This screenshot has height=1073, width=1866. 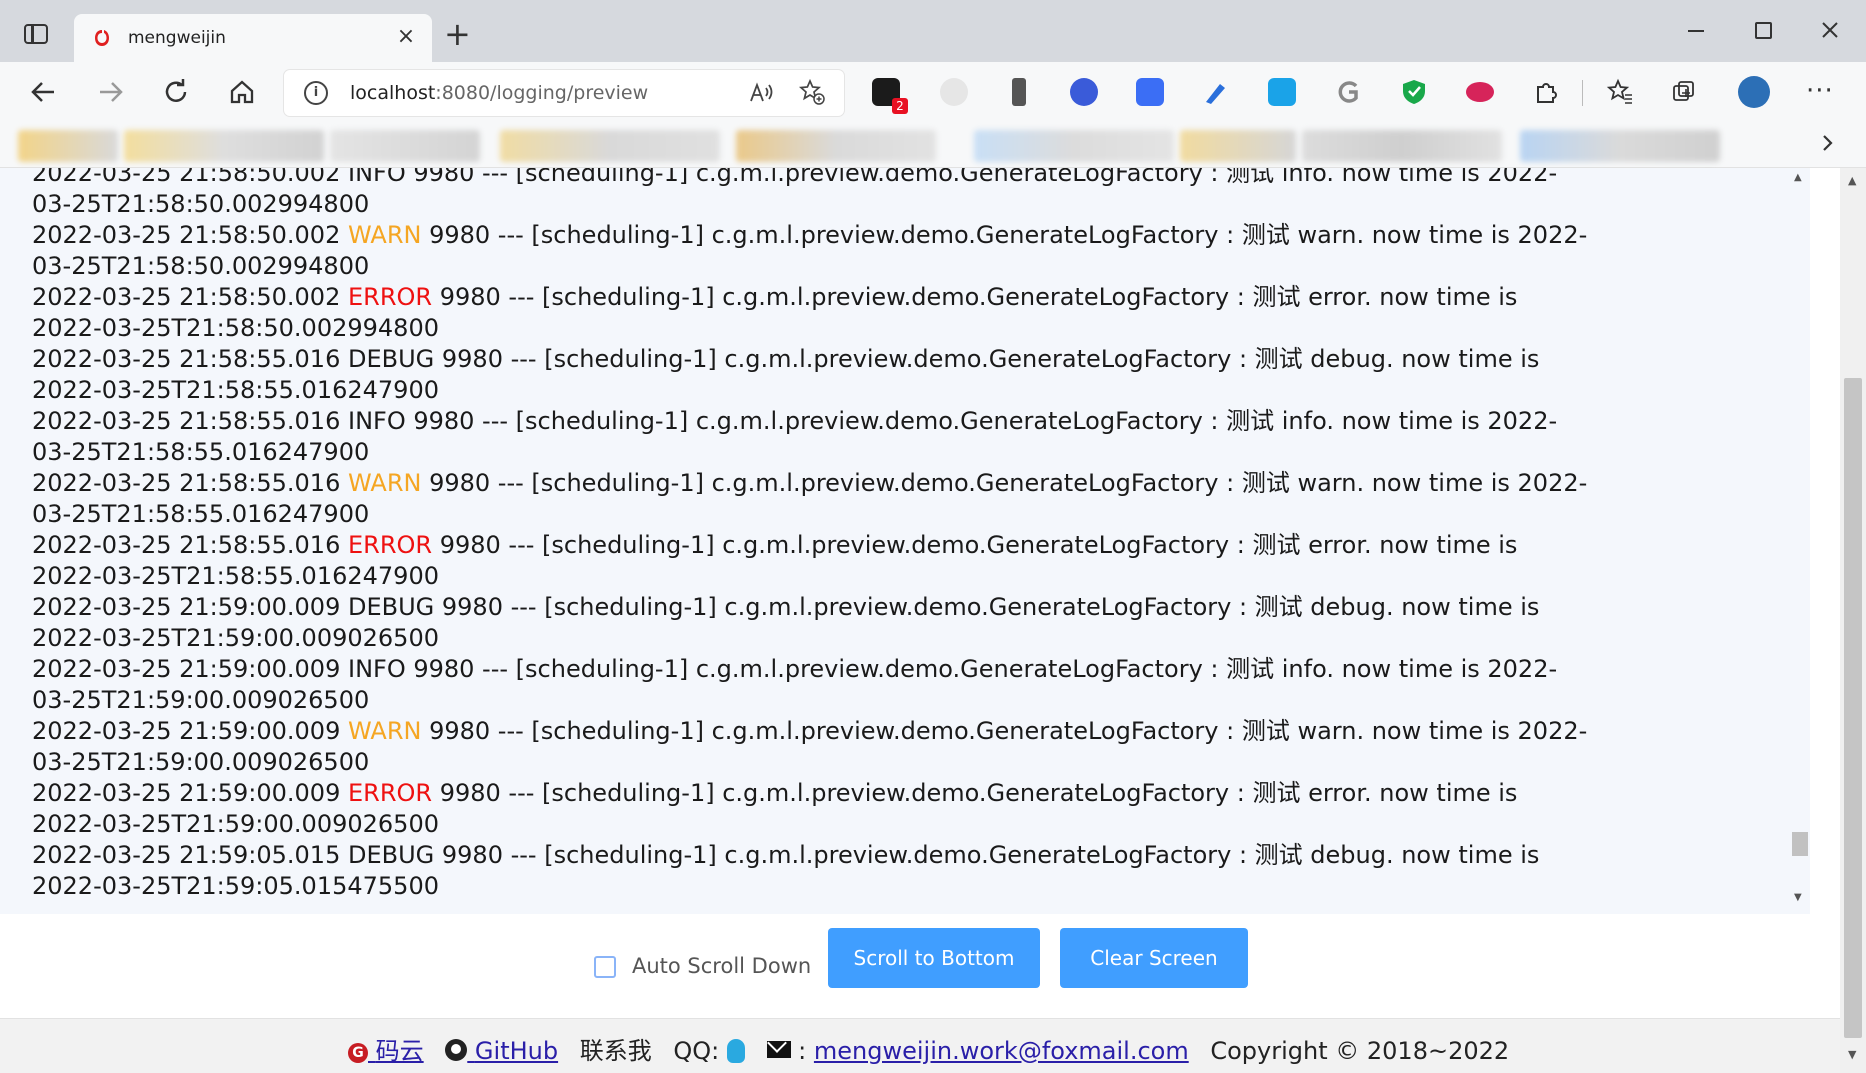 What do you see at coordinates (1798, 897) in the screenshot?
I see `scroll-down-arrow-icon: ▼` at bounding box center [1798, 897].